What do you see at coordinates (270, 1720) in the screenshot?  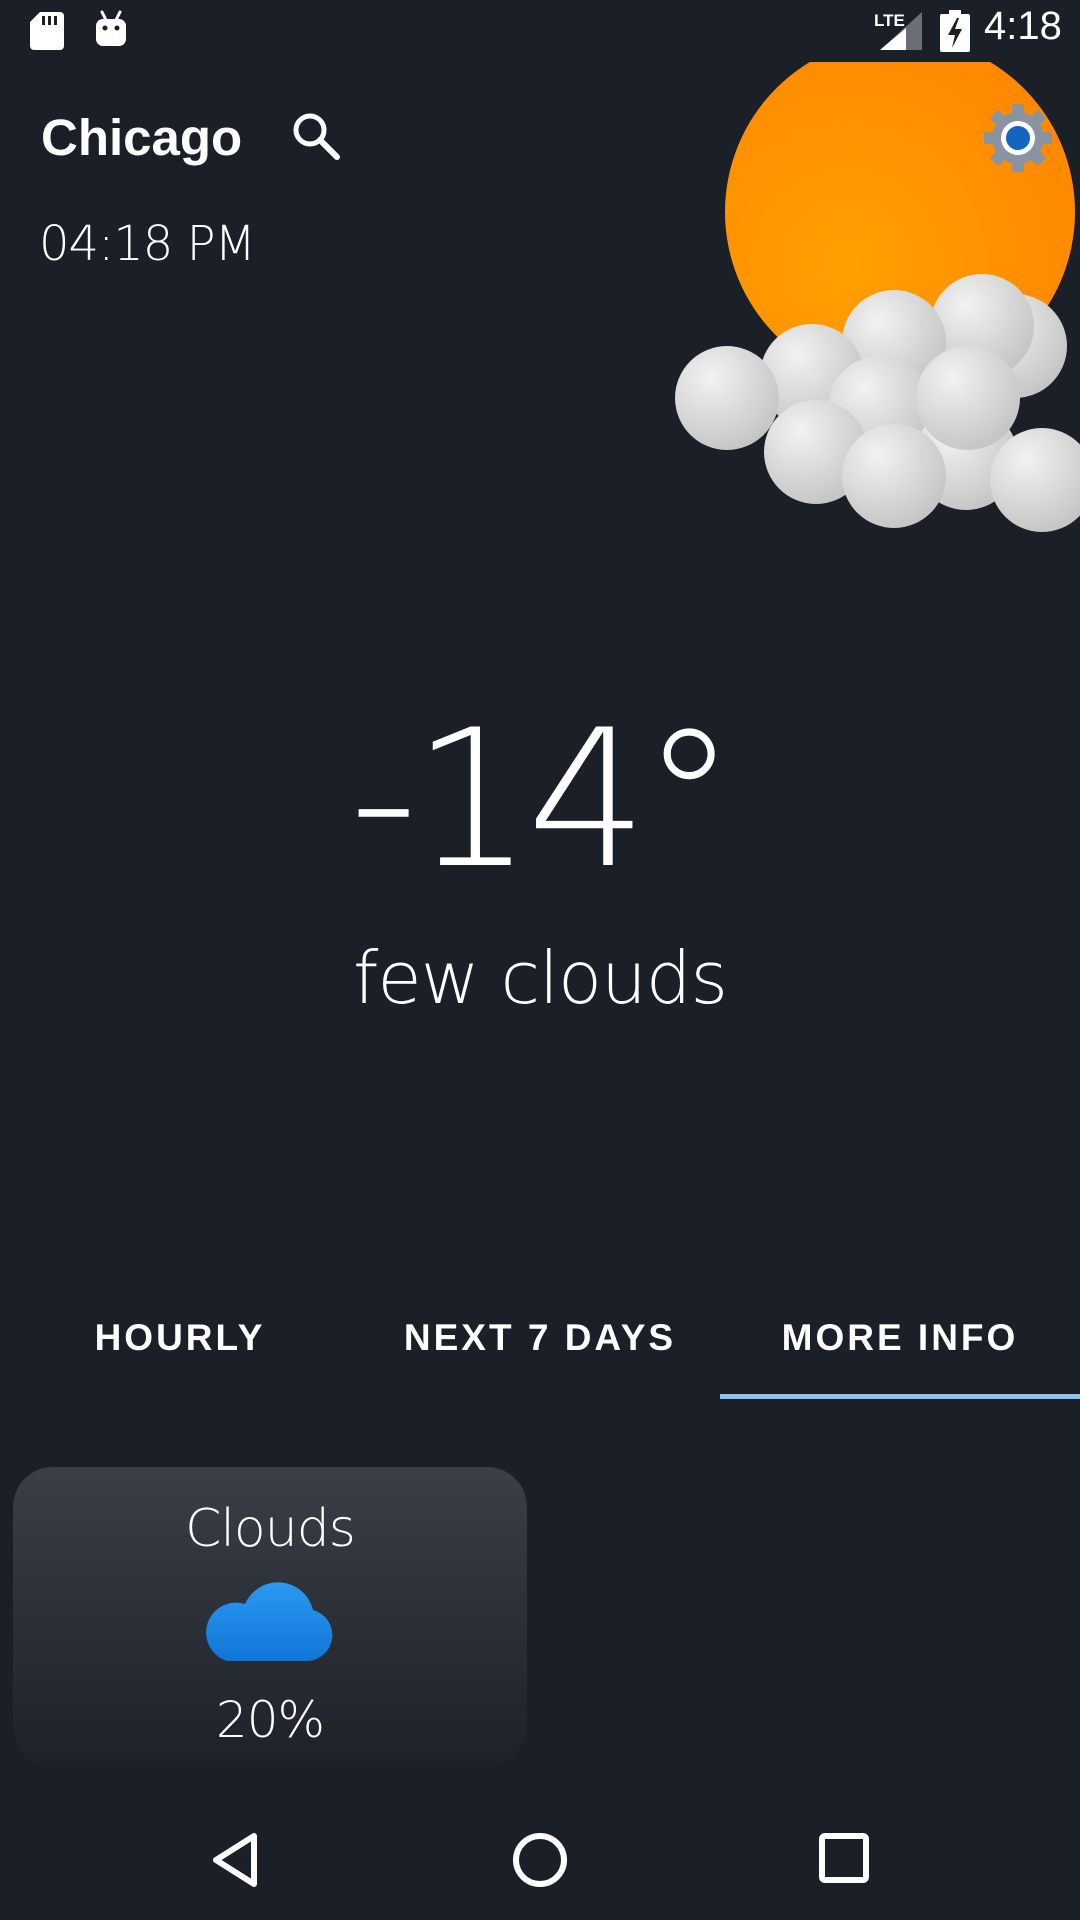 I see `card-value: 20%` at bounding box center [270, 1720].